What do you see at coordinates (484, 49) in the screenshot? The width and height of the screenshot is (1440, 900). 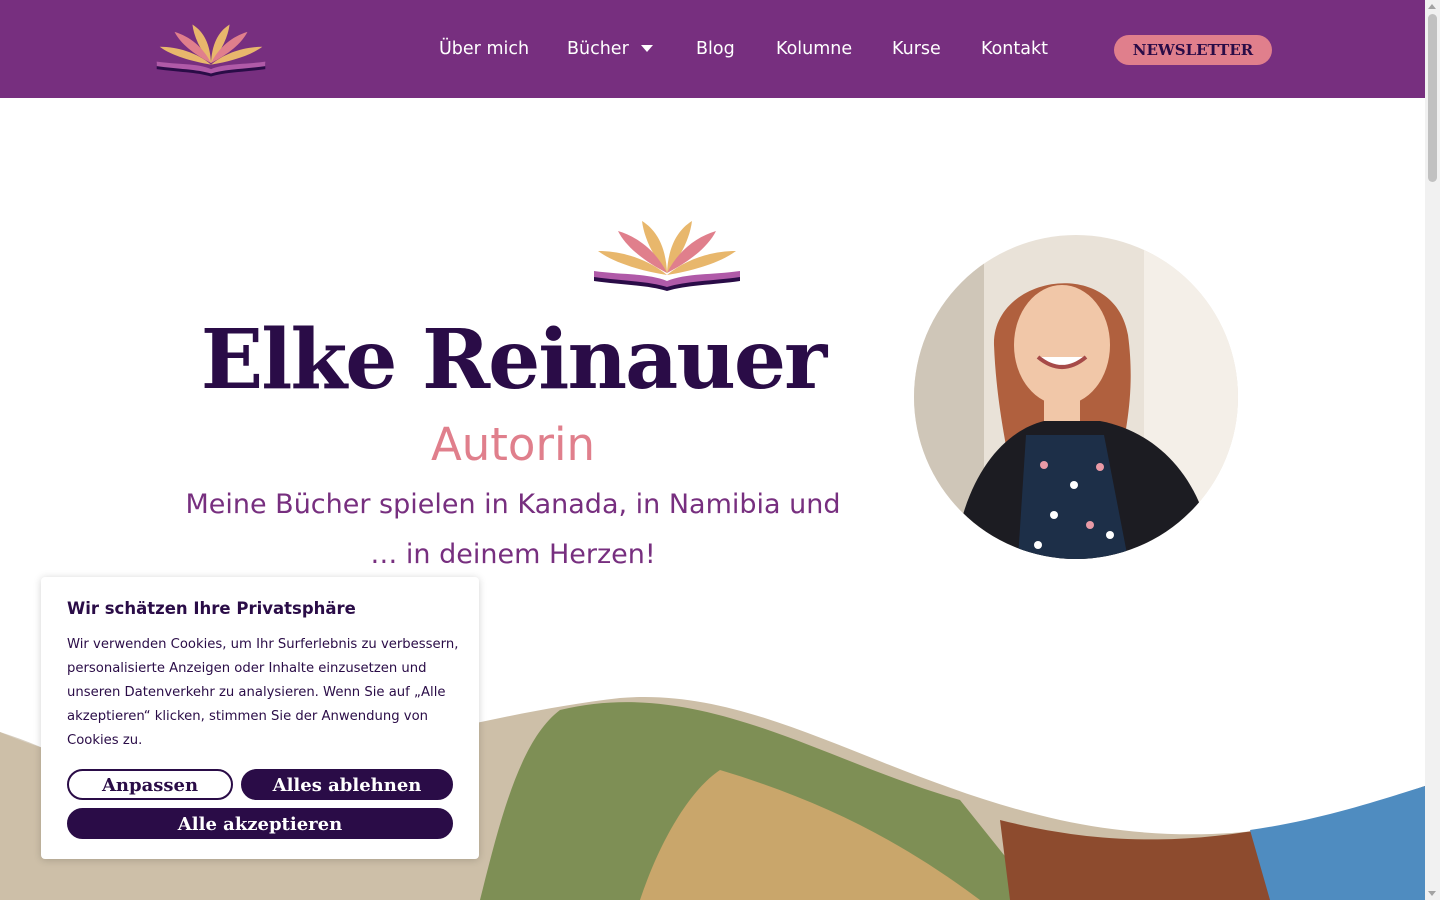 I see `nav-item-ueber-mich: Über mich` at bounding box center [484, 49].